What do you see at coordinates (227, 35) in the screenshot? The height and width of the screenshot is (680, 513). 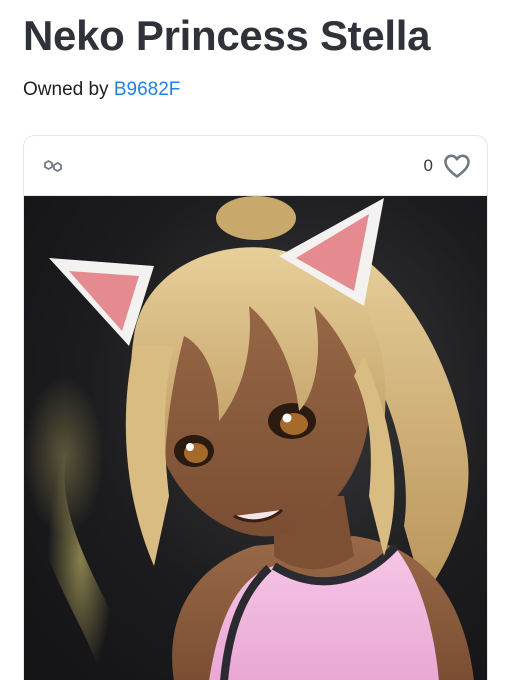 I see `item-title: Neko Princess Stella` at bounding box center [227, 35].